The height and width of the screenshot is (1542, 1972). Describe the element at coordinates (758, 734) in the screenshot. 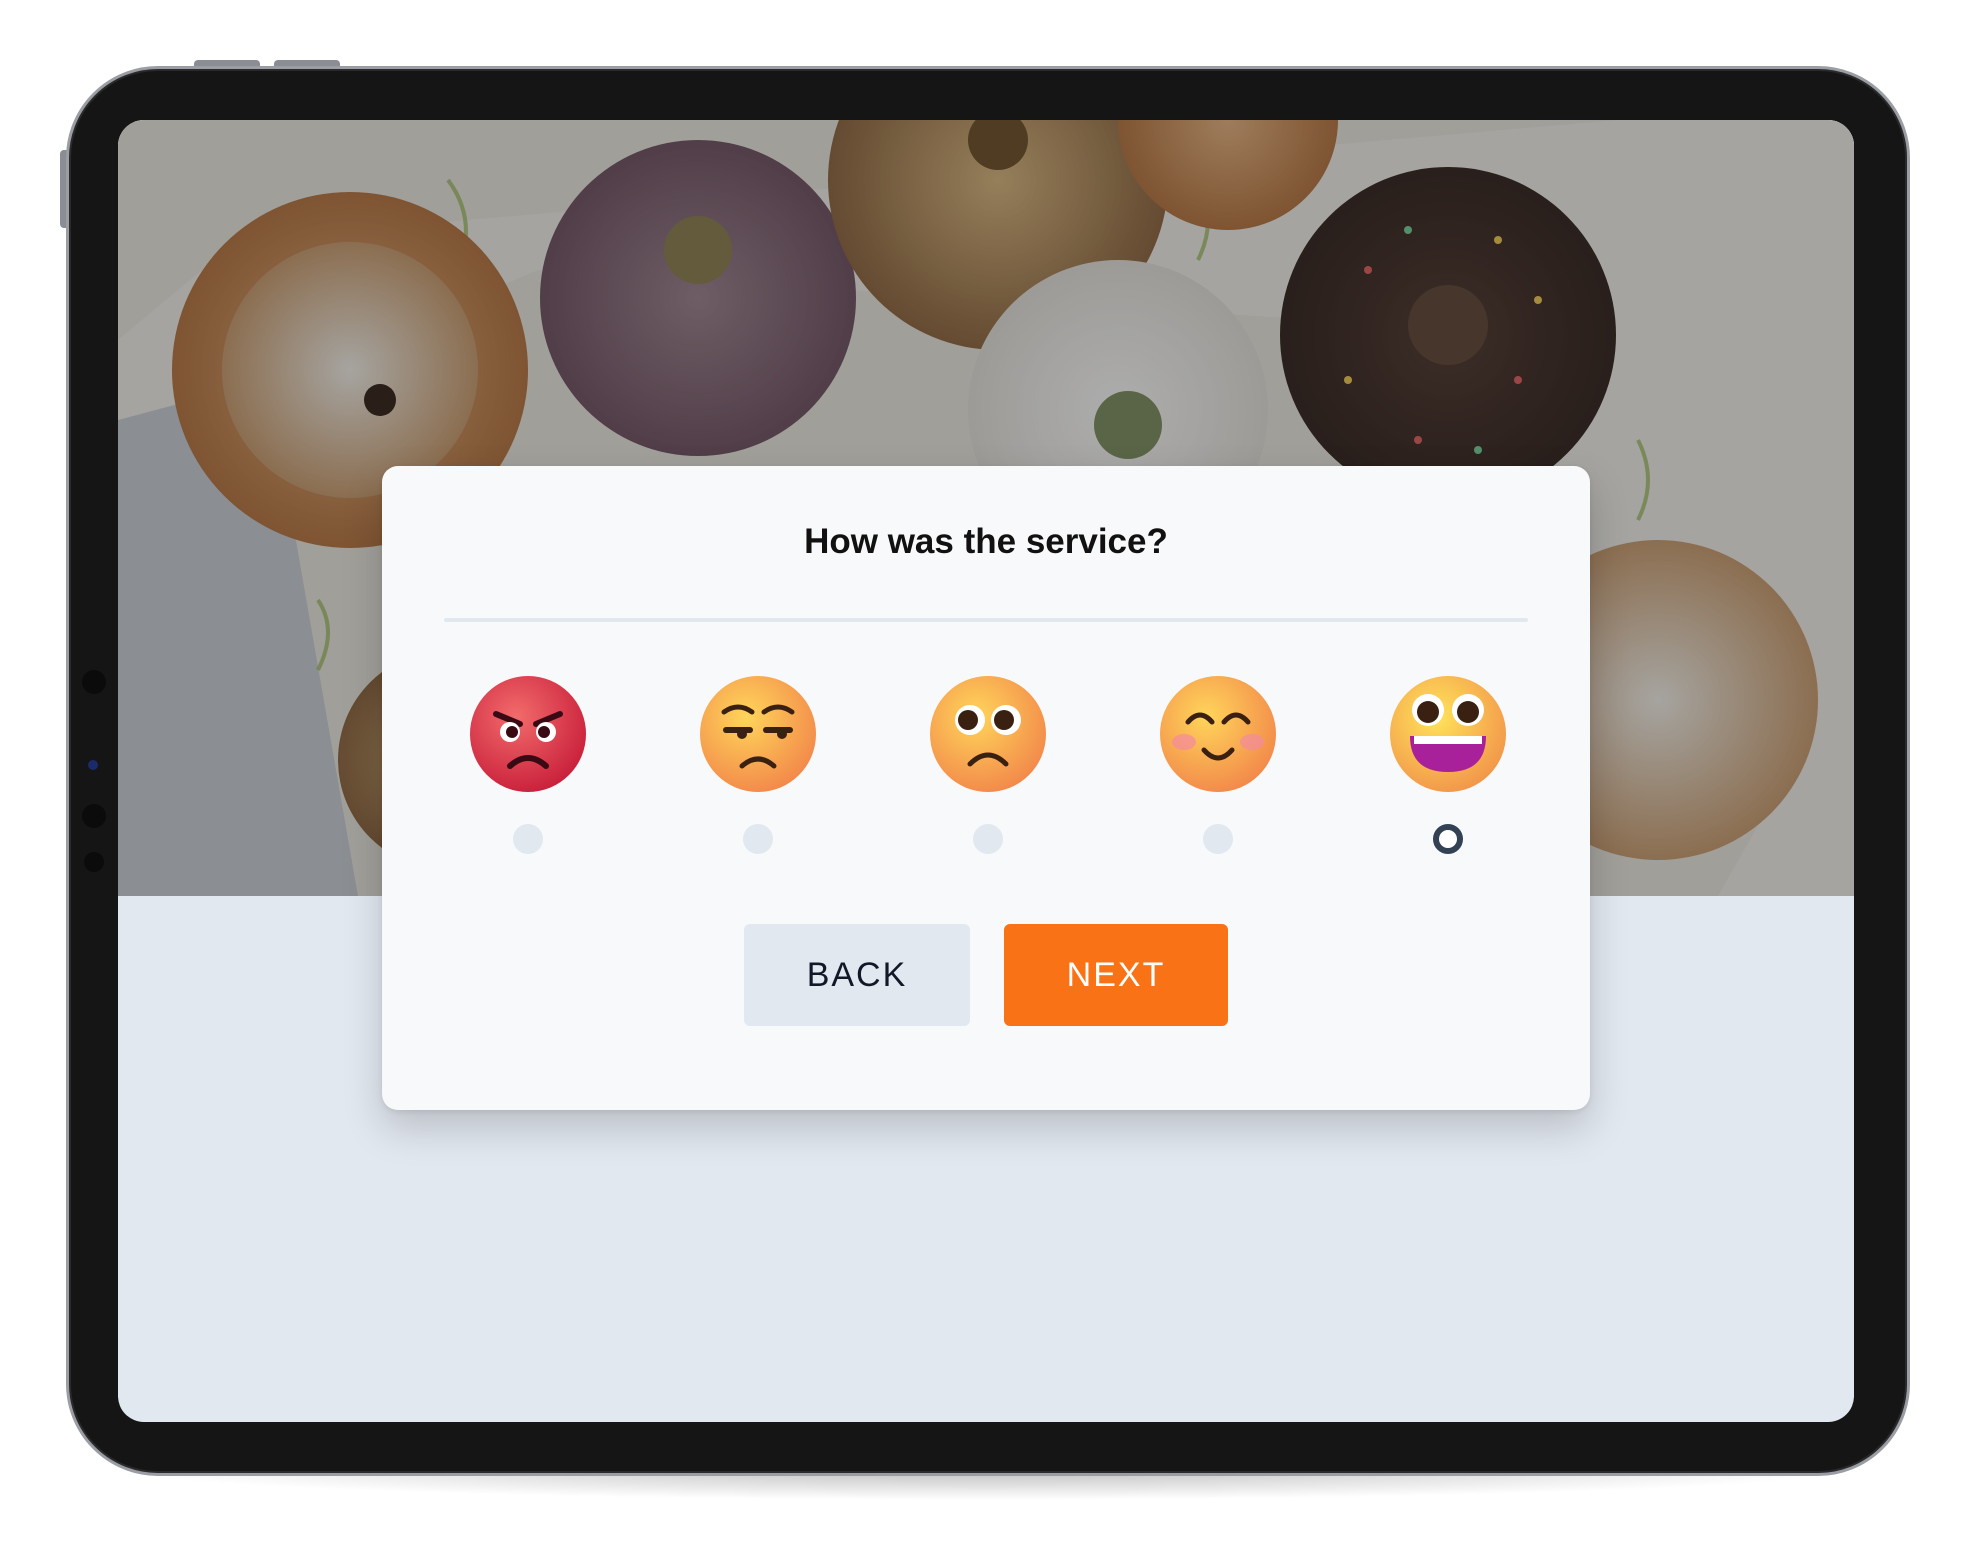

I see `unamused-face-icon` at that location.